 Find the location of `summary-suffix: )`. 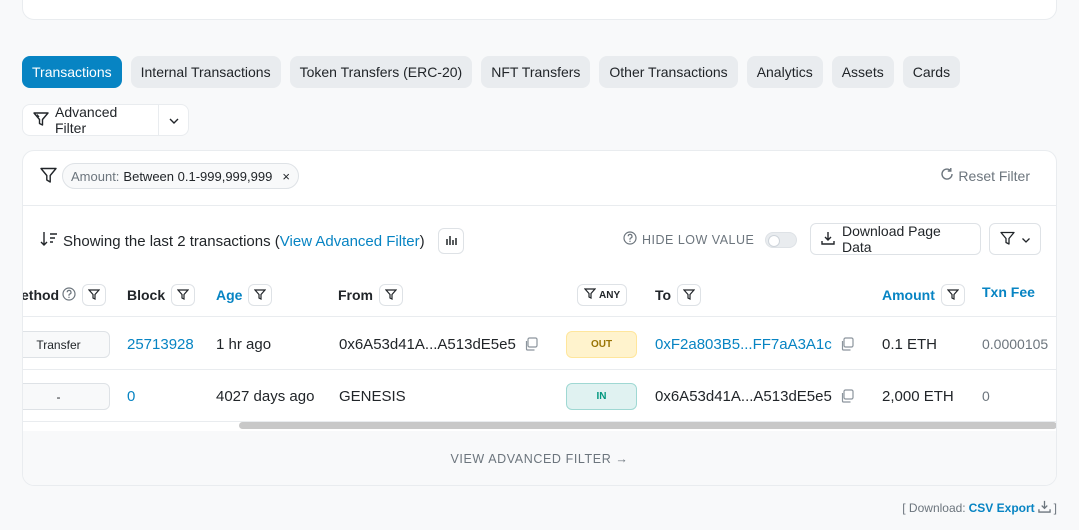

summary-suffix: ) is located at coordinates (422, 241).